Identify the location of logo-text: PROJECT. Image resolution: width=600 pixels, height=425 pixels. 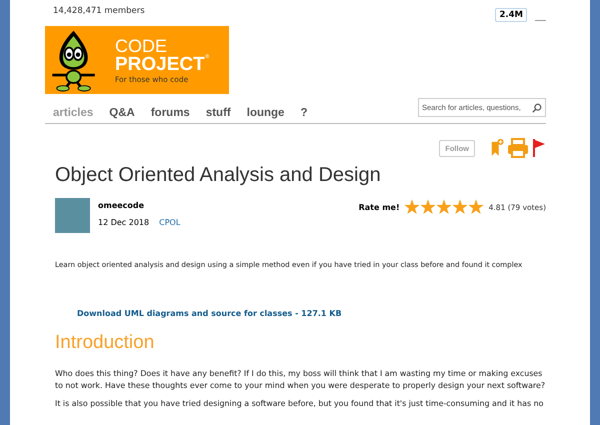
(160, 64).